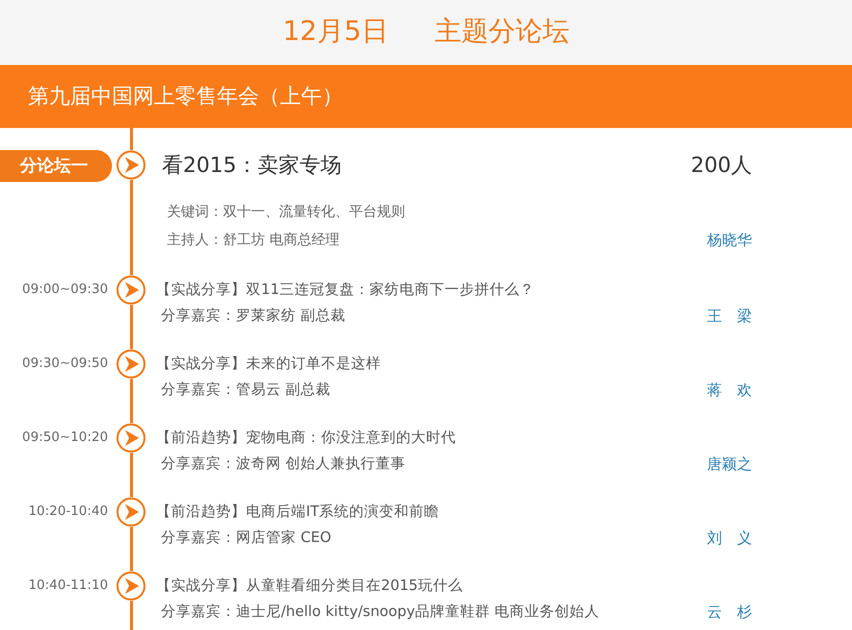 The image size is (852, 630). What do you see at coordinates (283, 464) in the screenshot?
I see `speaker-text: 分享嘉宾：波奇网 创始人兼执行董事` at bounding box center [283, 464].